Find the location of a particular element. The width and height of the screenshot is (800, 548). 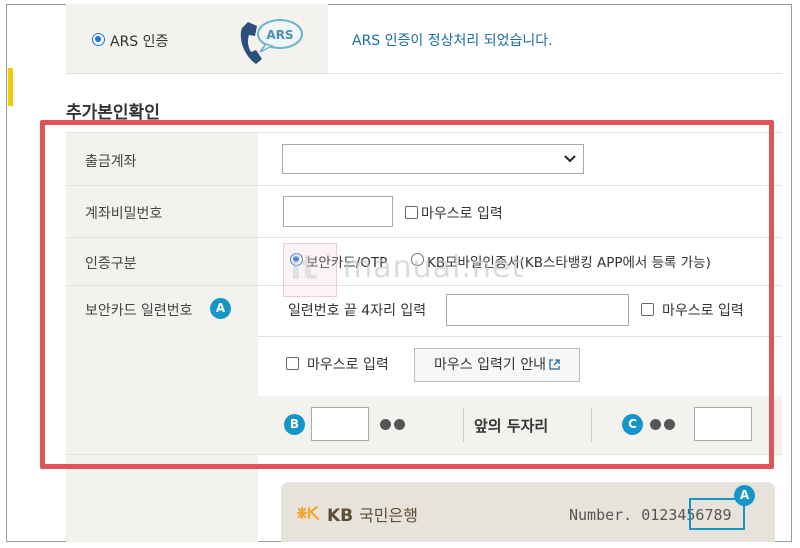

ars-auth-row: ARS 인증 ARS ARS 인증이 정상처리 되었습니다. is located at coordinates (424, 39).